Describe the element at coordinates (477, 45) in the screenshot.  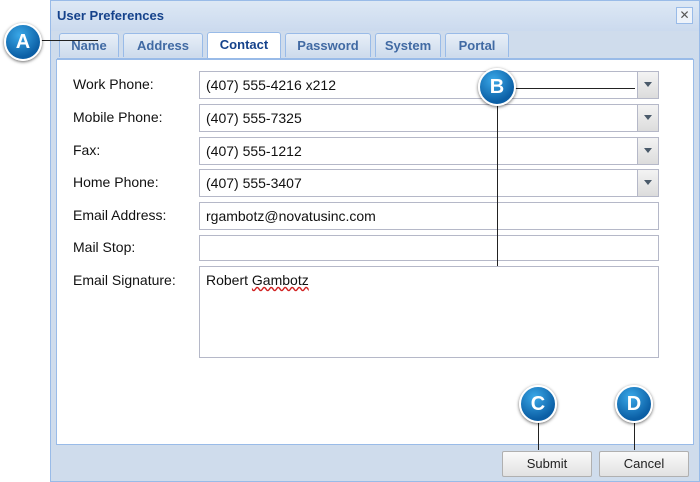
I see `tab-portal: Portal` at that location.